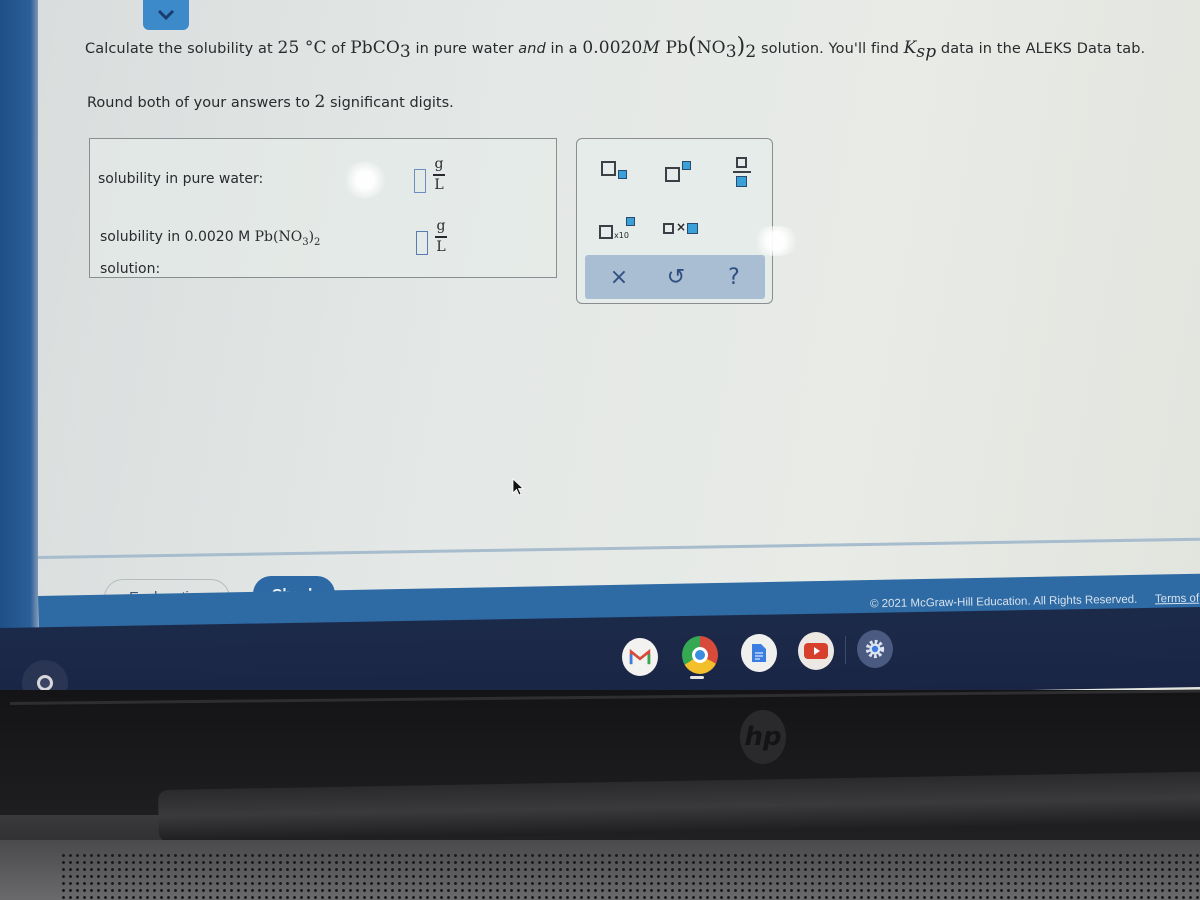 This screenshot has width=1200, height=900. I want to click on undo-icon: ↺, so click(676, 277).